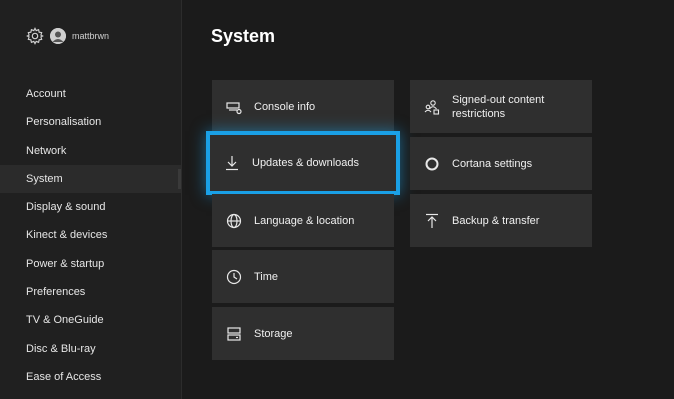 Image resolution: width=674 pixels, height=399 pixels. Describe the element at coordinates (303, 333) in the screenshot. I see `storage-tile: Storage` at that location.